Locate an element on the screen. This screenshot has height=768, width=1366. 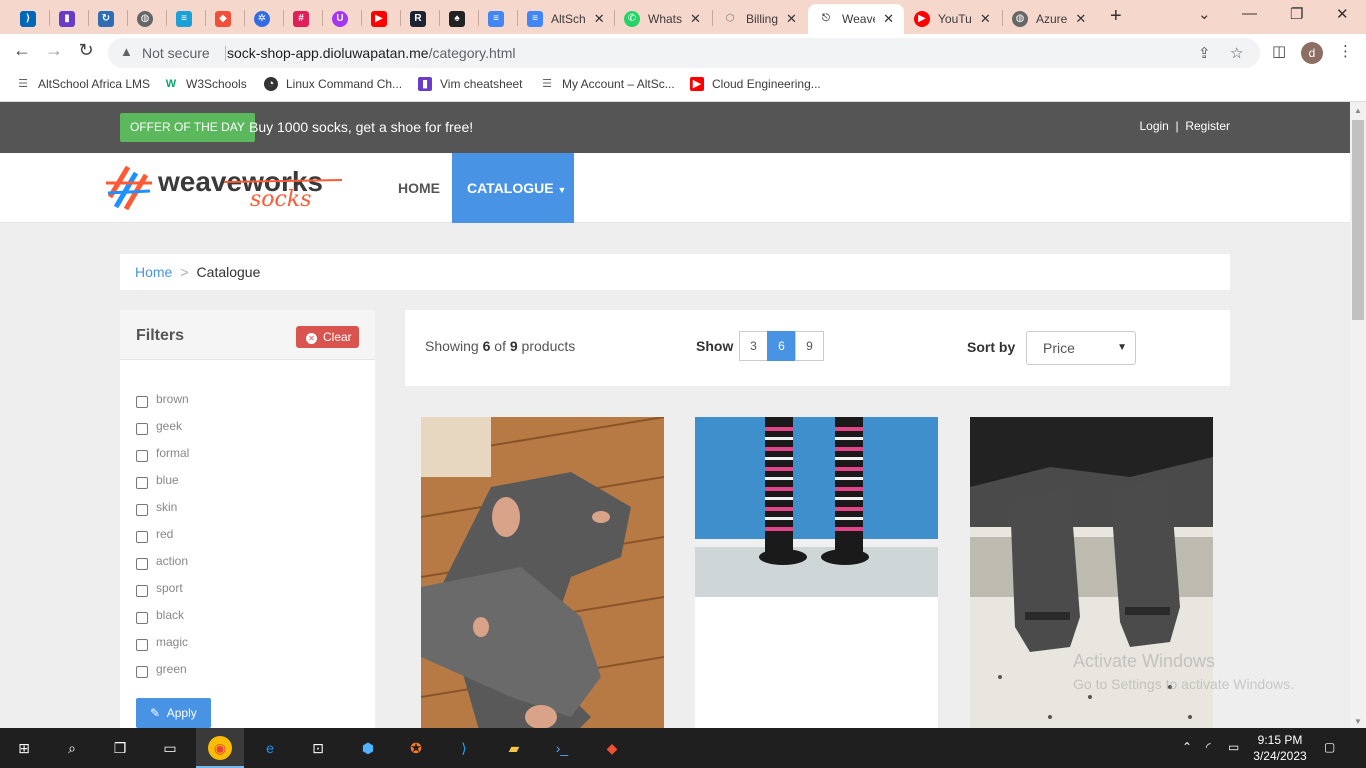
tab-refresh: ↻ is located at coordinates (106, 19).